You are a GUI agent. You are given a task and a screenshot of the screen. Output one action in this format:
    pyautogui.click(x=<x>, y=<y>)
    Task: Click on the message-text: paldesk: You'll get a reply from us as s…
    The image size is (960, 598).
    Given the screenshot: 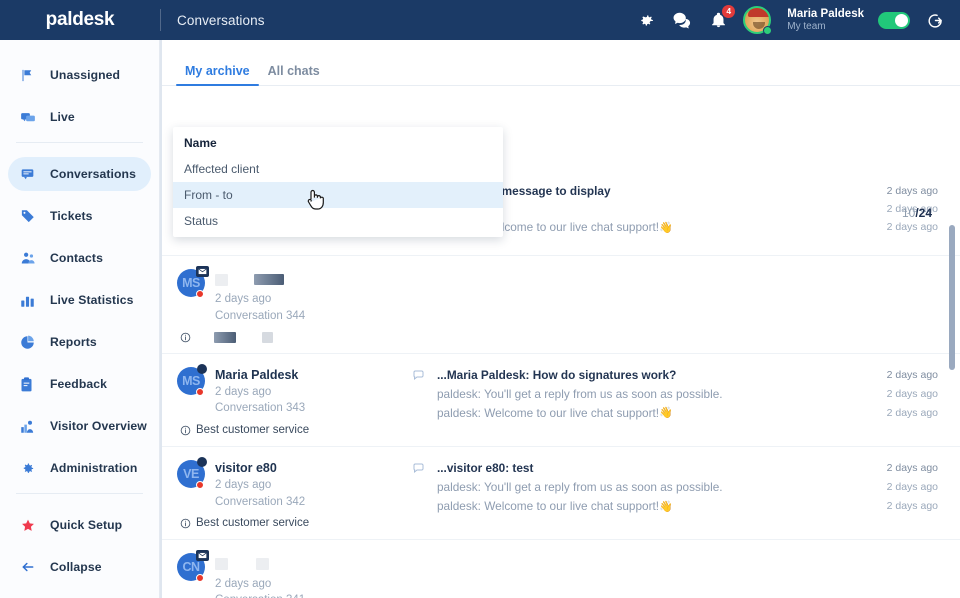 What is the action you would take?
    pyautogui.click(x=580, y=487)
    